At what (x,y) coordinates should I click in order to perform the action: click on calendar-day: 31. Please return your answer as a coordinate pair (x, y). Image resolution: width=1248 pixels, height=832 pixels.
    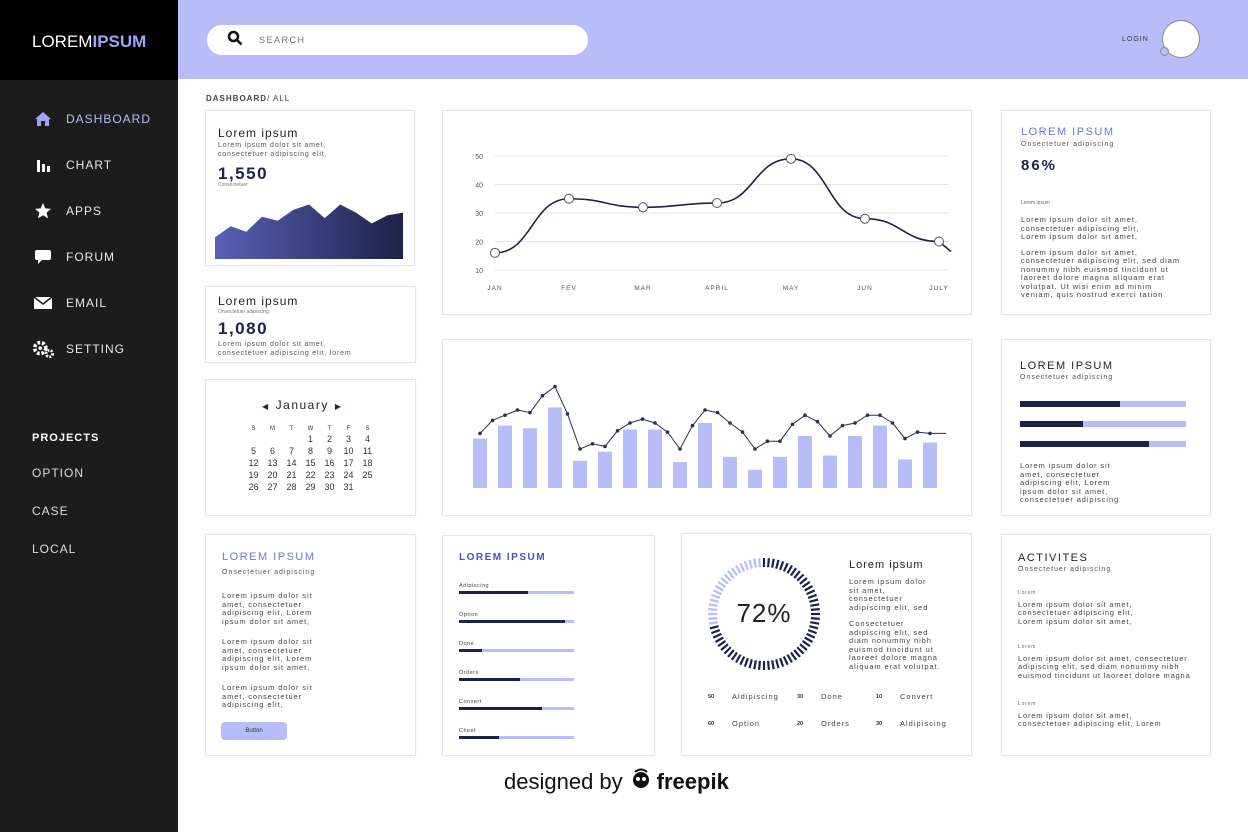
    Looking at the image, I should click on (348, 487).